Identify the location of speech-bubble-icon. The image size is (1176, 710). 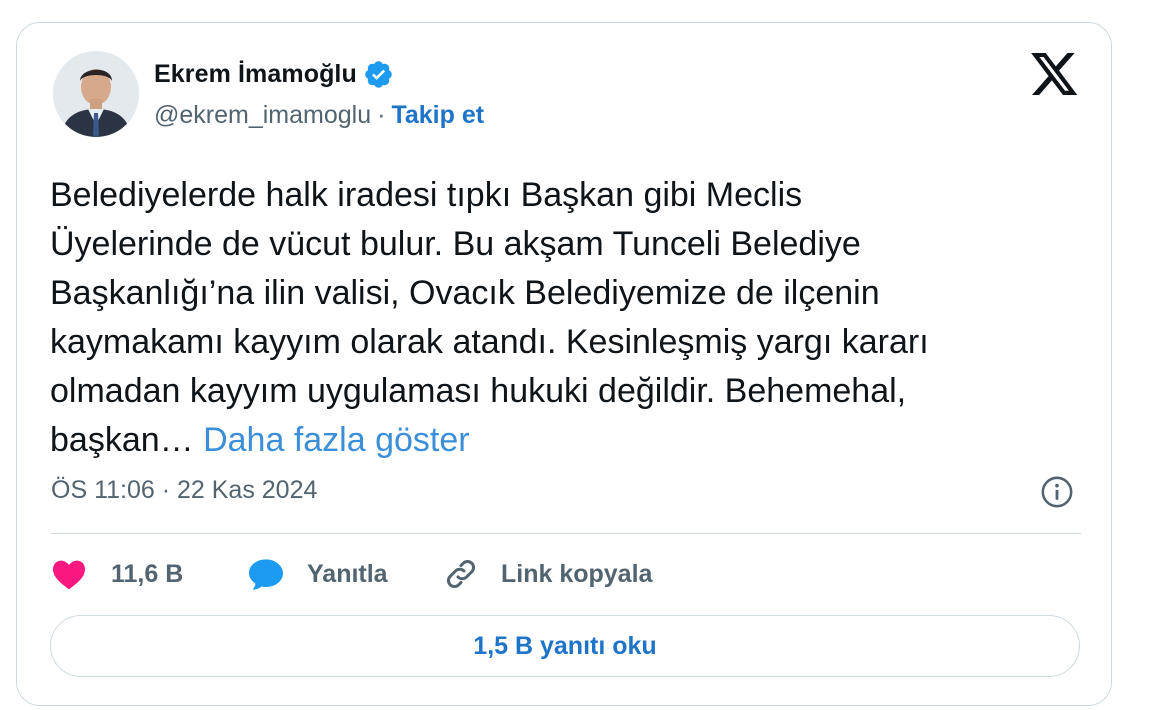
(266, 574).